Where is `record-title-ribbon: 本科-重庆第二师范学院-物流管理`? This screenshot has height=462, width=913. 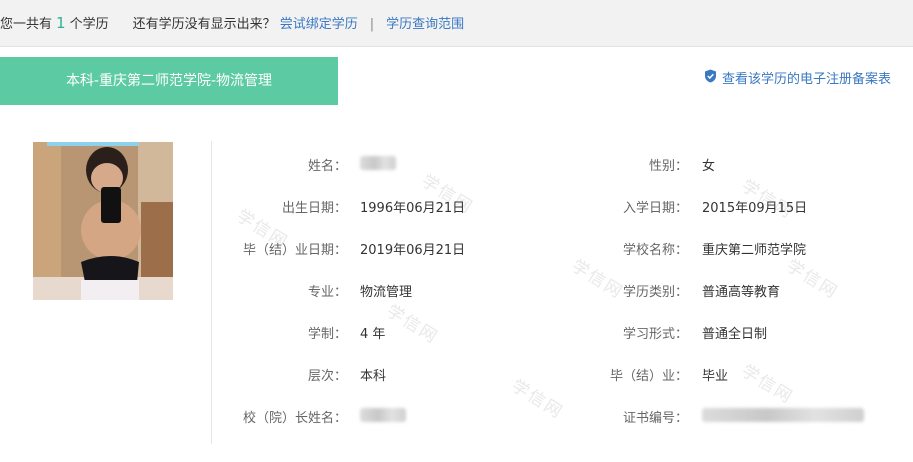 record-title-ribbon: 本科-重庆第二师范学院-物流管理 is located at coordinates (169, 81).